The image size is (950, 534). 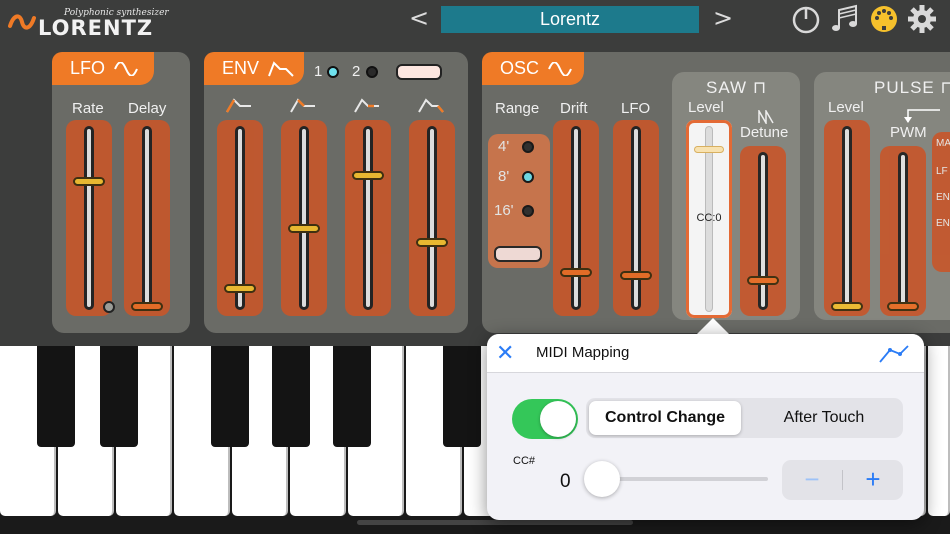 What do you see at coordinates (847, 306) in the screenshot?
I see `pulse-level-knob` at bounding box center [847, 306].